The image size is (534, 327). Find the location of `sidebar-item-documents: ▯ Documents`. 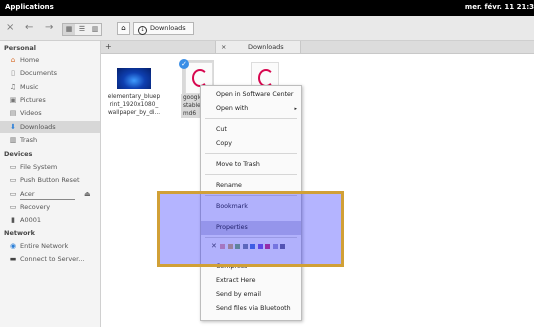

sidebar-item-documents: ▯ Documents is located at coordinates (50, 73).